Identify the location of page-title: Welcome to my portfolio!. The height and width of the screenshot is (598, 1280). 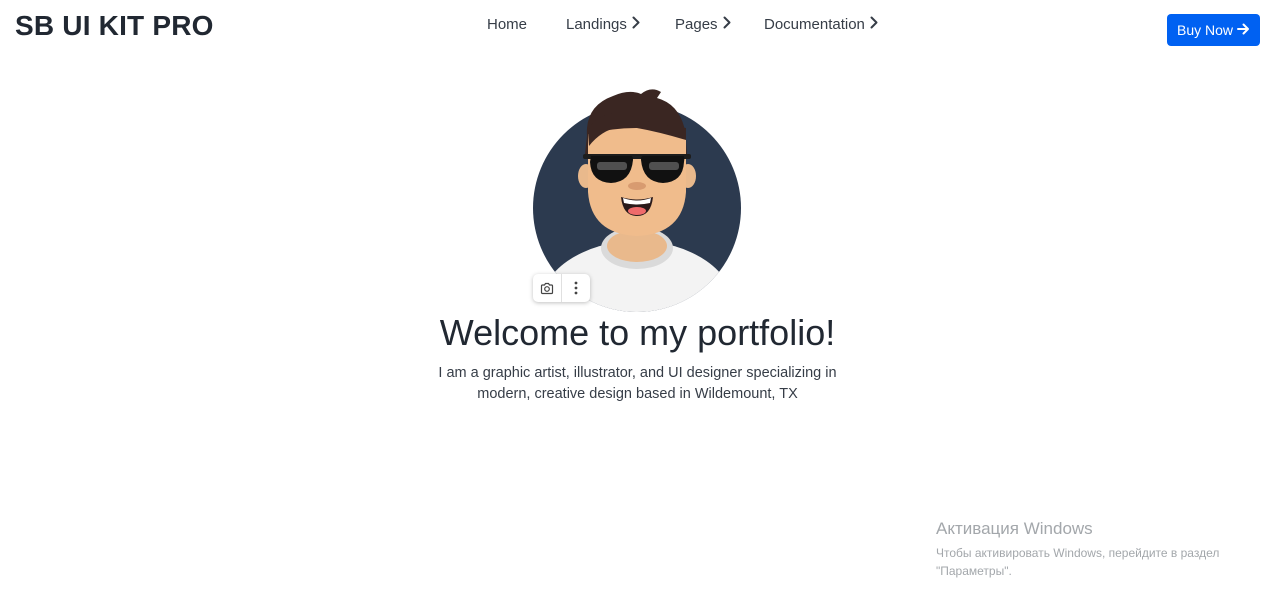
(637, 332).